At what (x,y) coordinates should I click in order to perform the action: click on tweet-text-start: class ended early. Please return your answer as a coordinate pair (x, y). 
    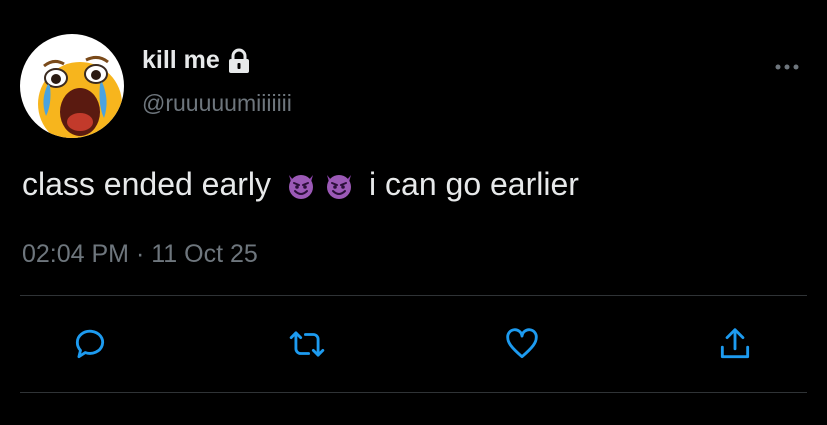
    Looking at the image, I should click on (147, 184).